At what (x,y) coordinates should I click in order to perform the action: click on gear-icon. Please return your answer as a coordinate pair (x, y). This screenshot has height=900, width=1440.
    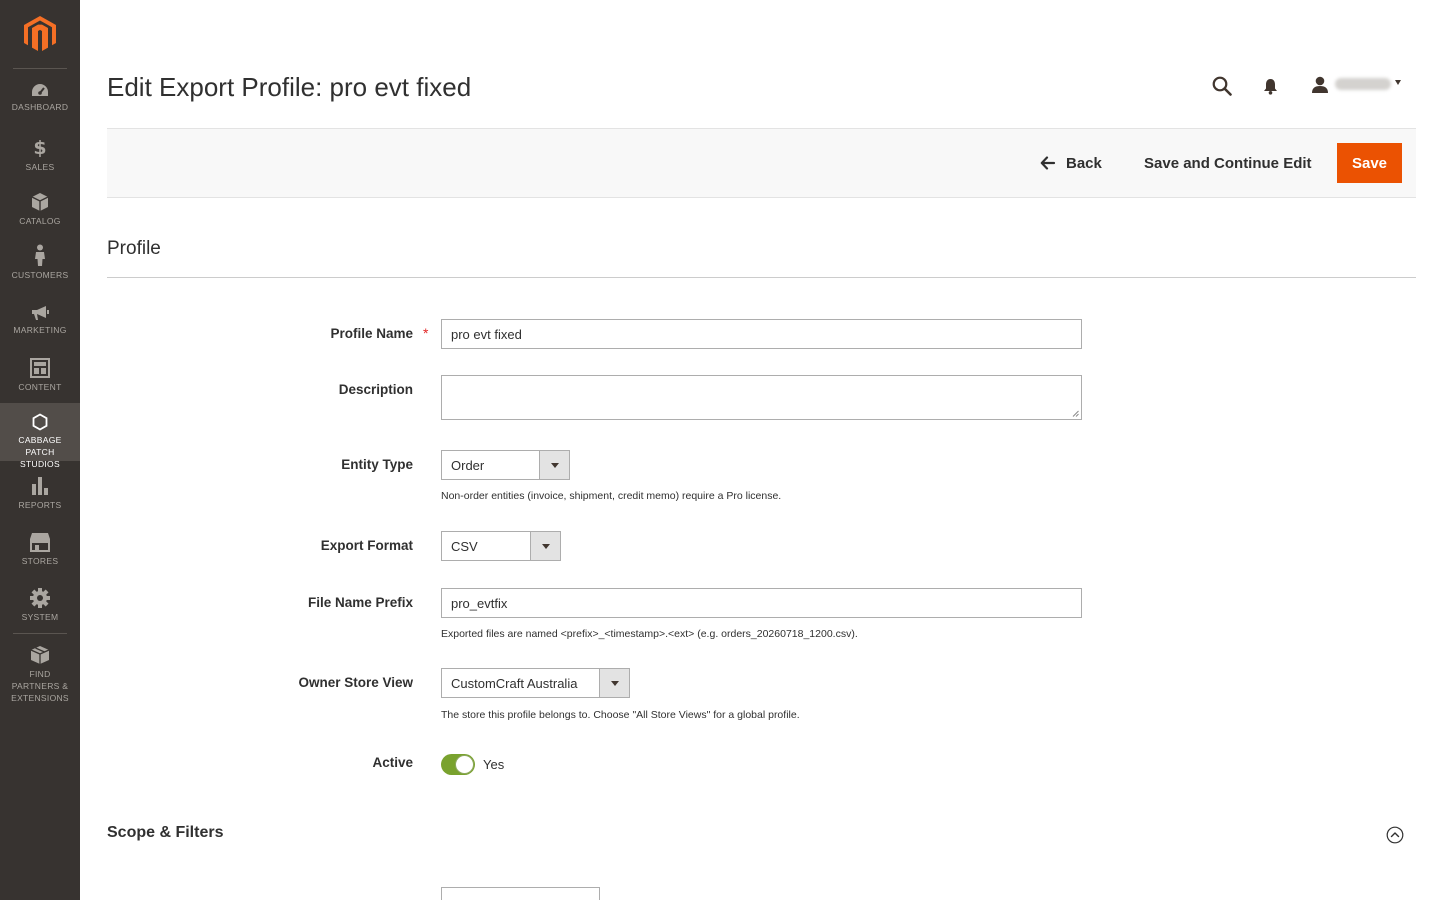
    Looking at the image, I should click on (40, 598).